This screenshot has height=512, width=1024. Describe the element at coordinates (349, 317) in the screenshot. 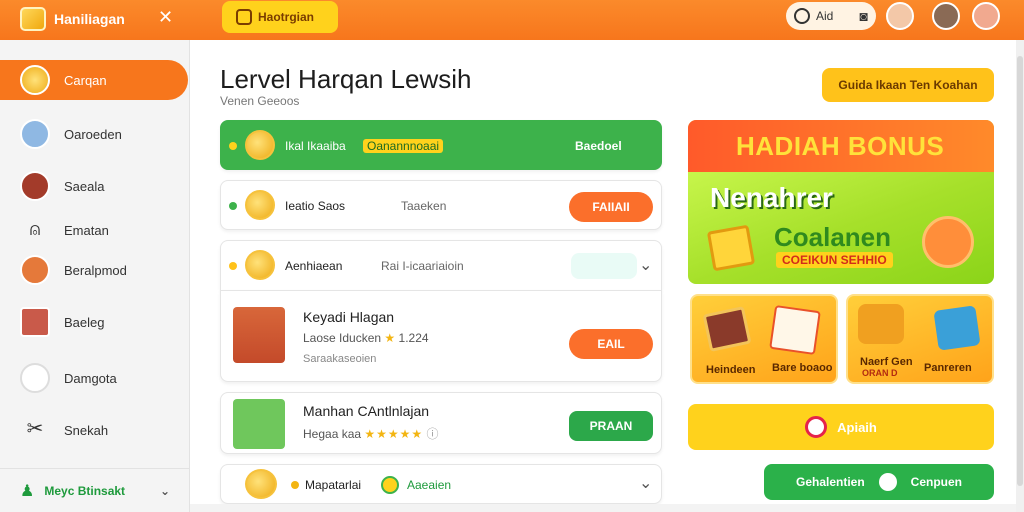

I see `row-title: Keyadi Hlagan` at that location.